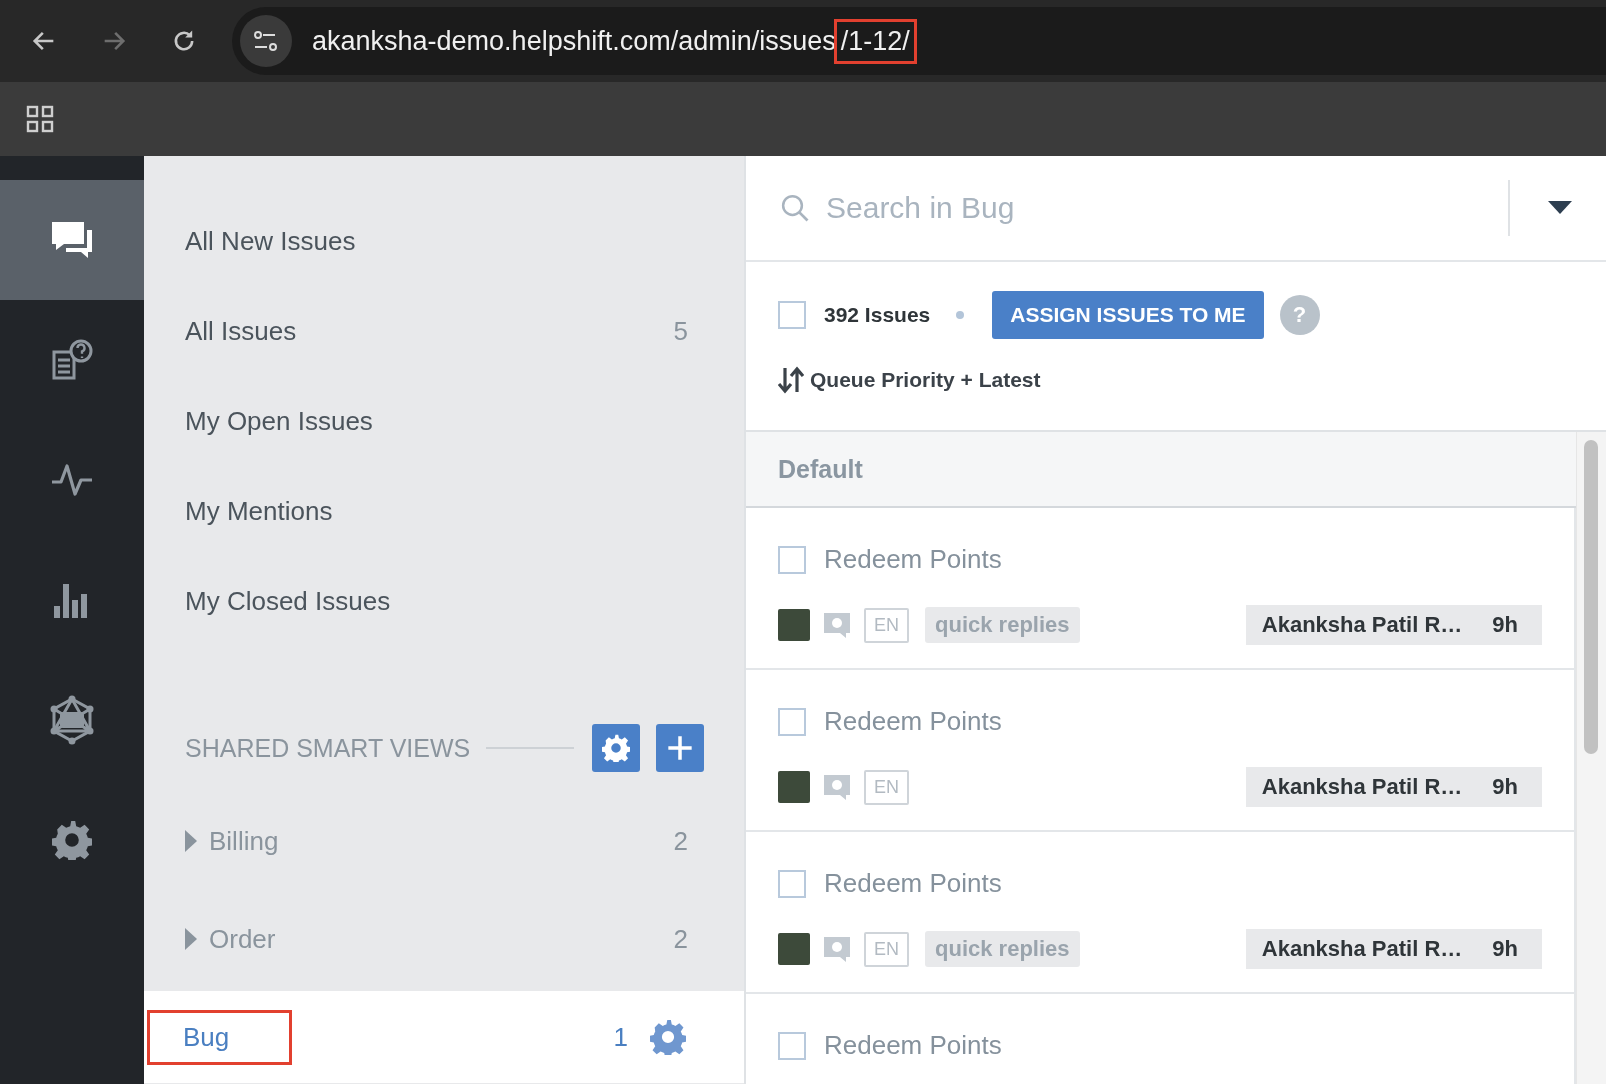  I want to click on caret-down-icon, so click(1560, 208).